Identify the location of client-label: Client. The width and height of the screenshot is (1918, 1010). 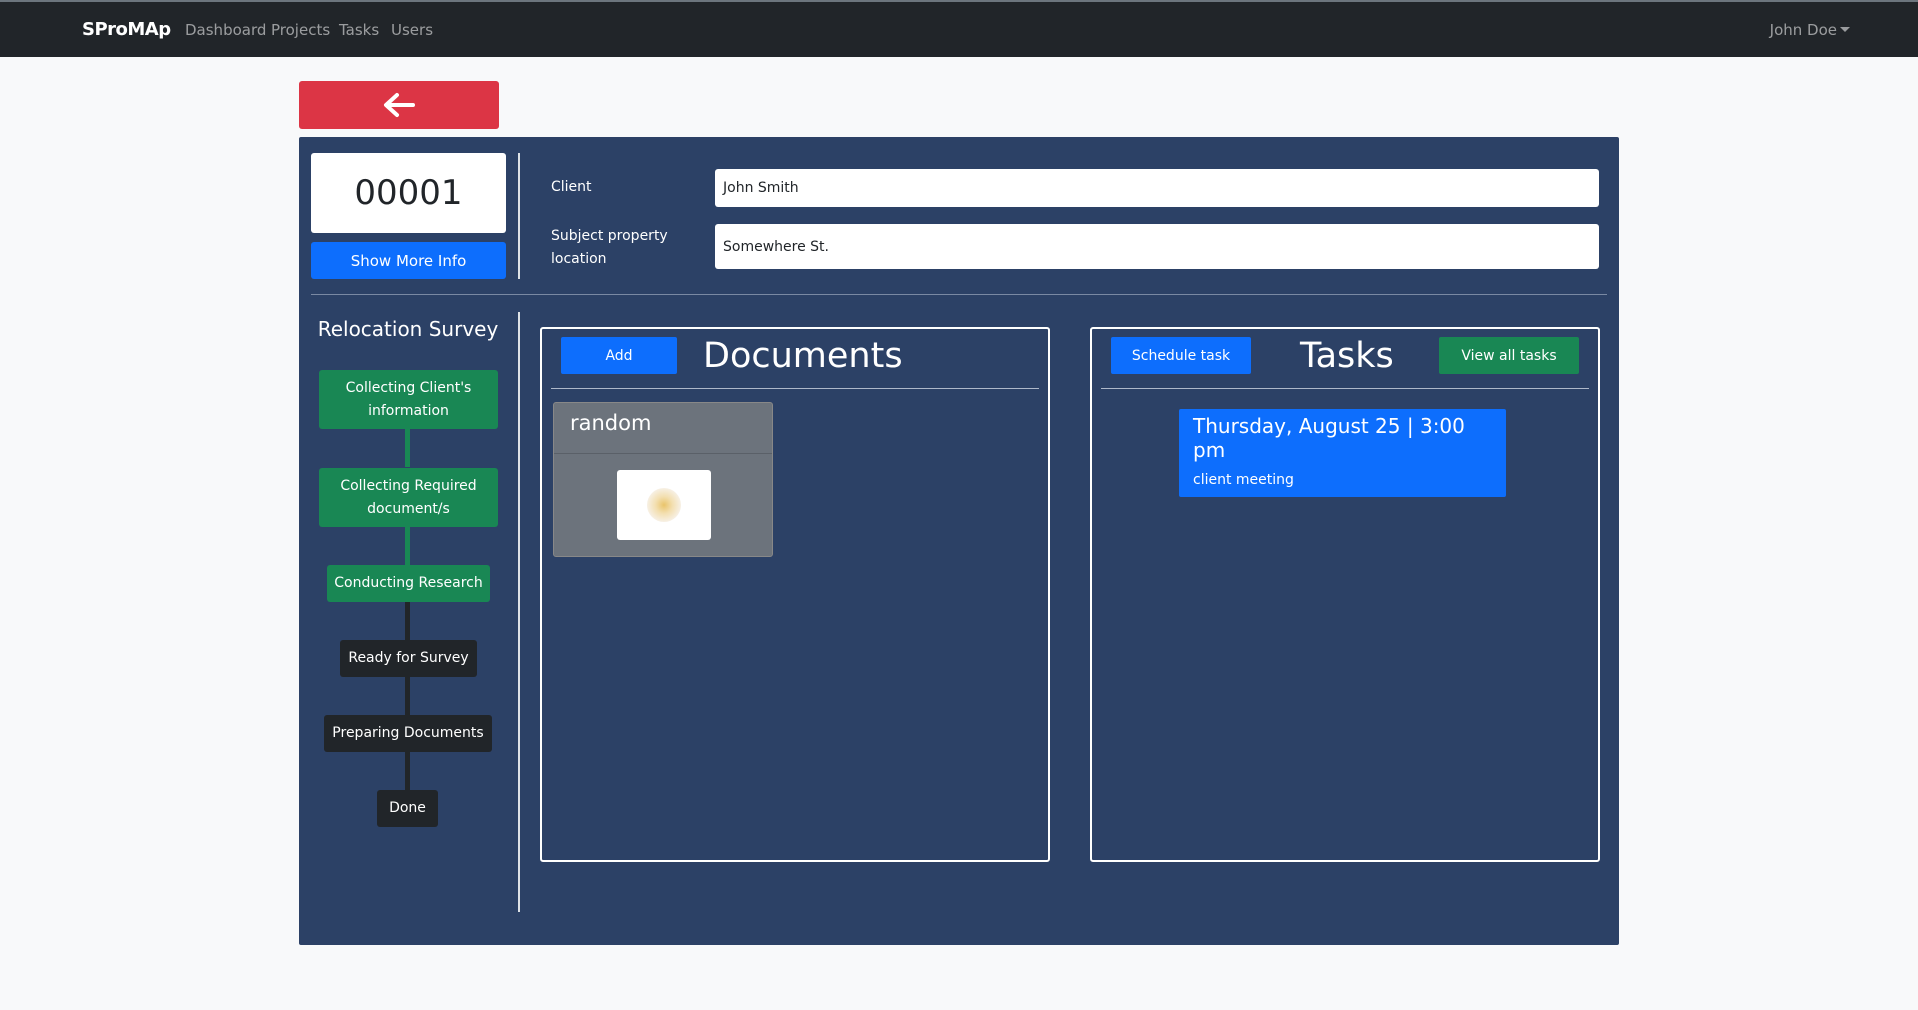
(571, 187).